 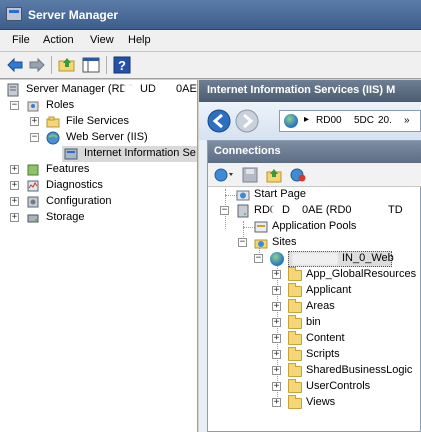 I want to click on tree-label-configuration: Configuration, so click(x=79, y=201).